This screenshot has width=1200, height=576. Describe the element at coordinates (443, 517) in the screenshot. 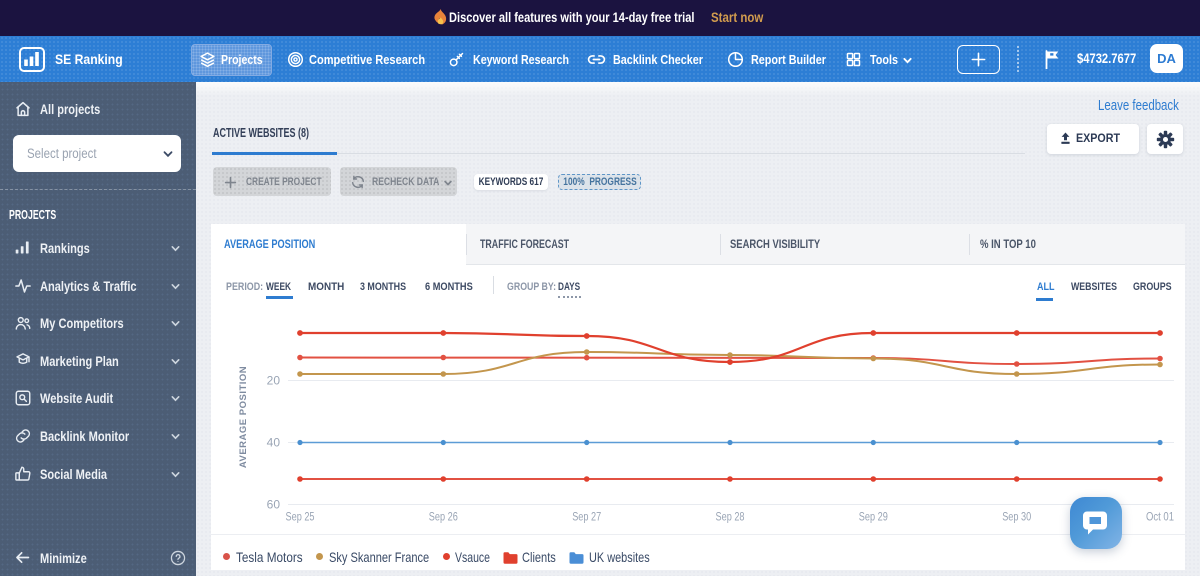

I see `svg-text: Sep 26` at that location.